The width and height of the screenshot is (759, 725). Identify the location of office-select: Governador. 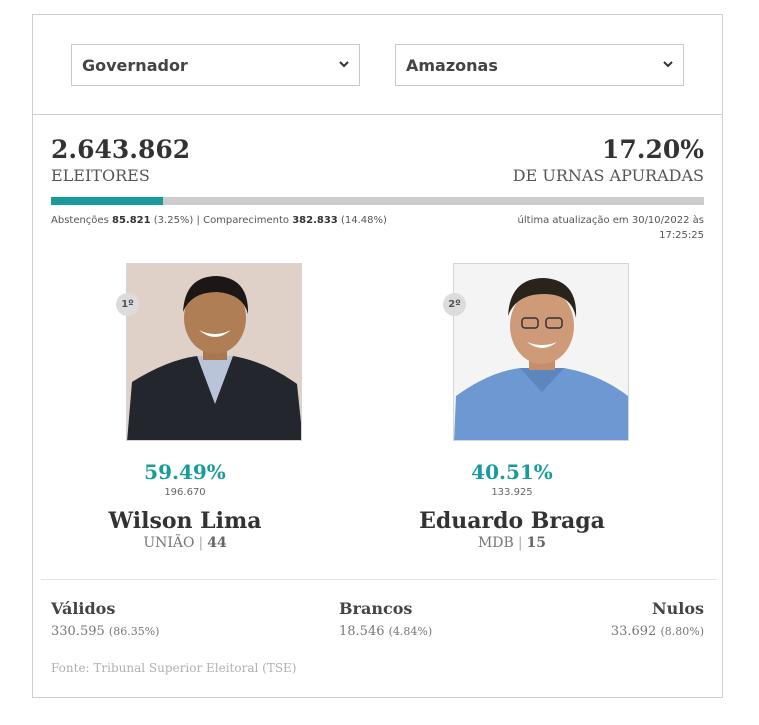
(215, 65).